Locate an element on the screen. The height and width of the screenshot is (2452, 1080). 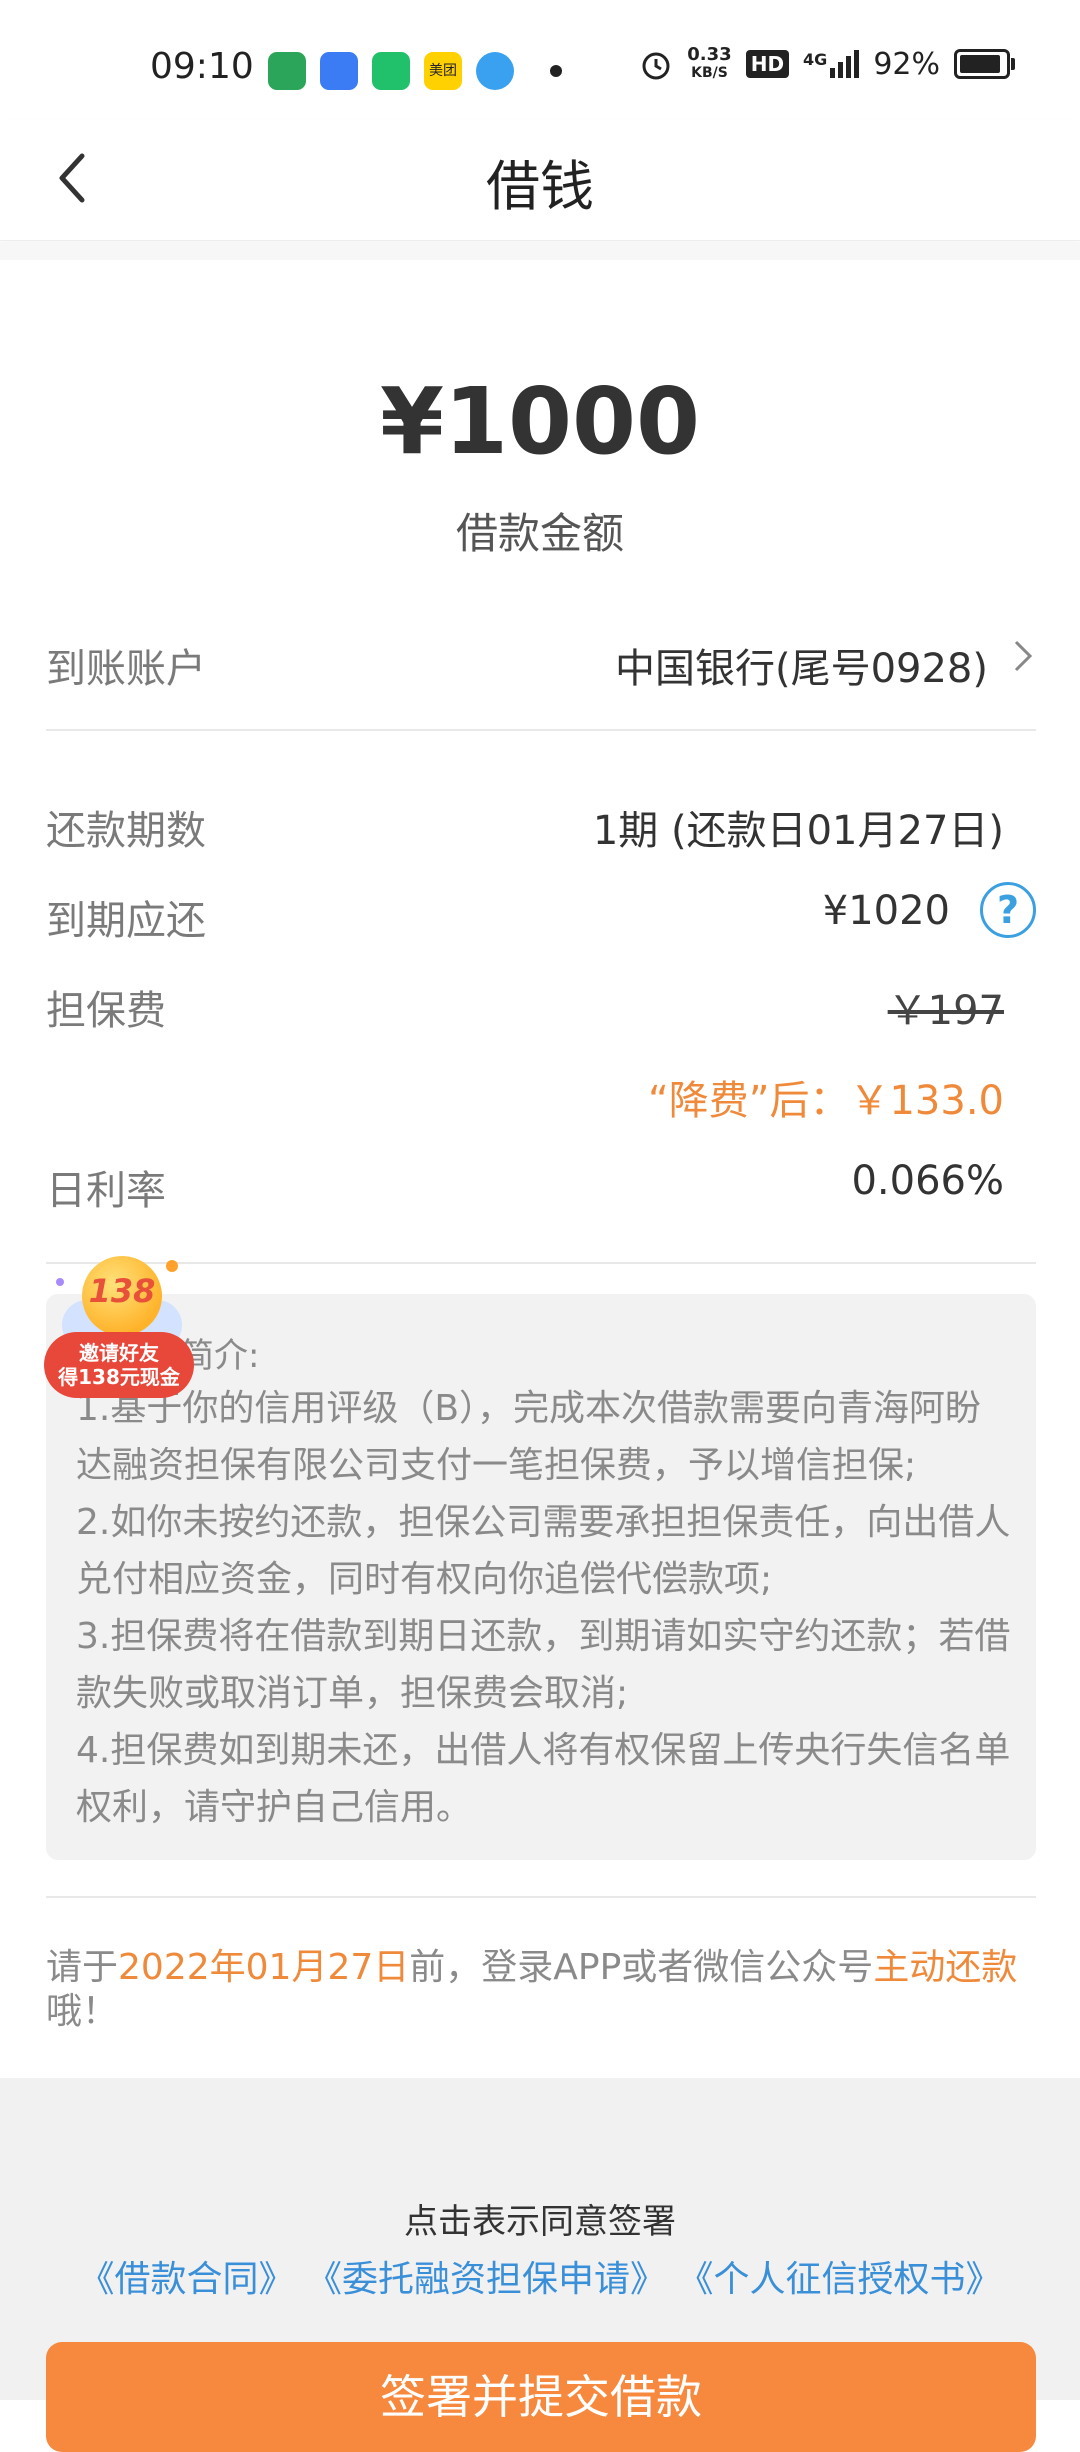
guarantee-application-link: 《委托融资担保申请》 is located at coordinates (486, 2279).